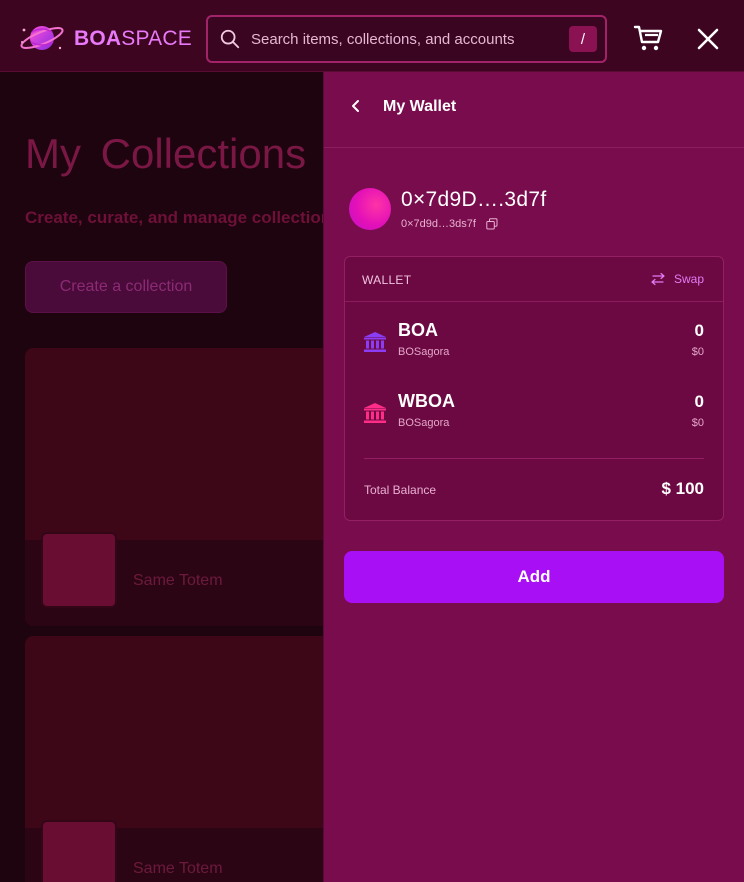 This screenshot has width=744, height=882. I want to click on top-nav: BOASPACE /, so click(372, 36).